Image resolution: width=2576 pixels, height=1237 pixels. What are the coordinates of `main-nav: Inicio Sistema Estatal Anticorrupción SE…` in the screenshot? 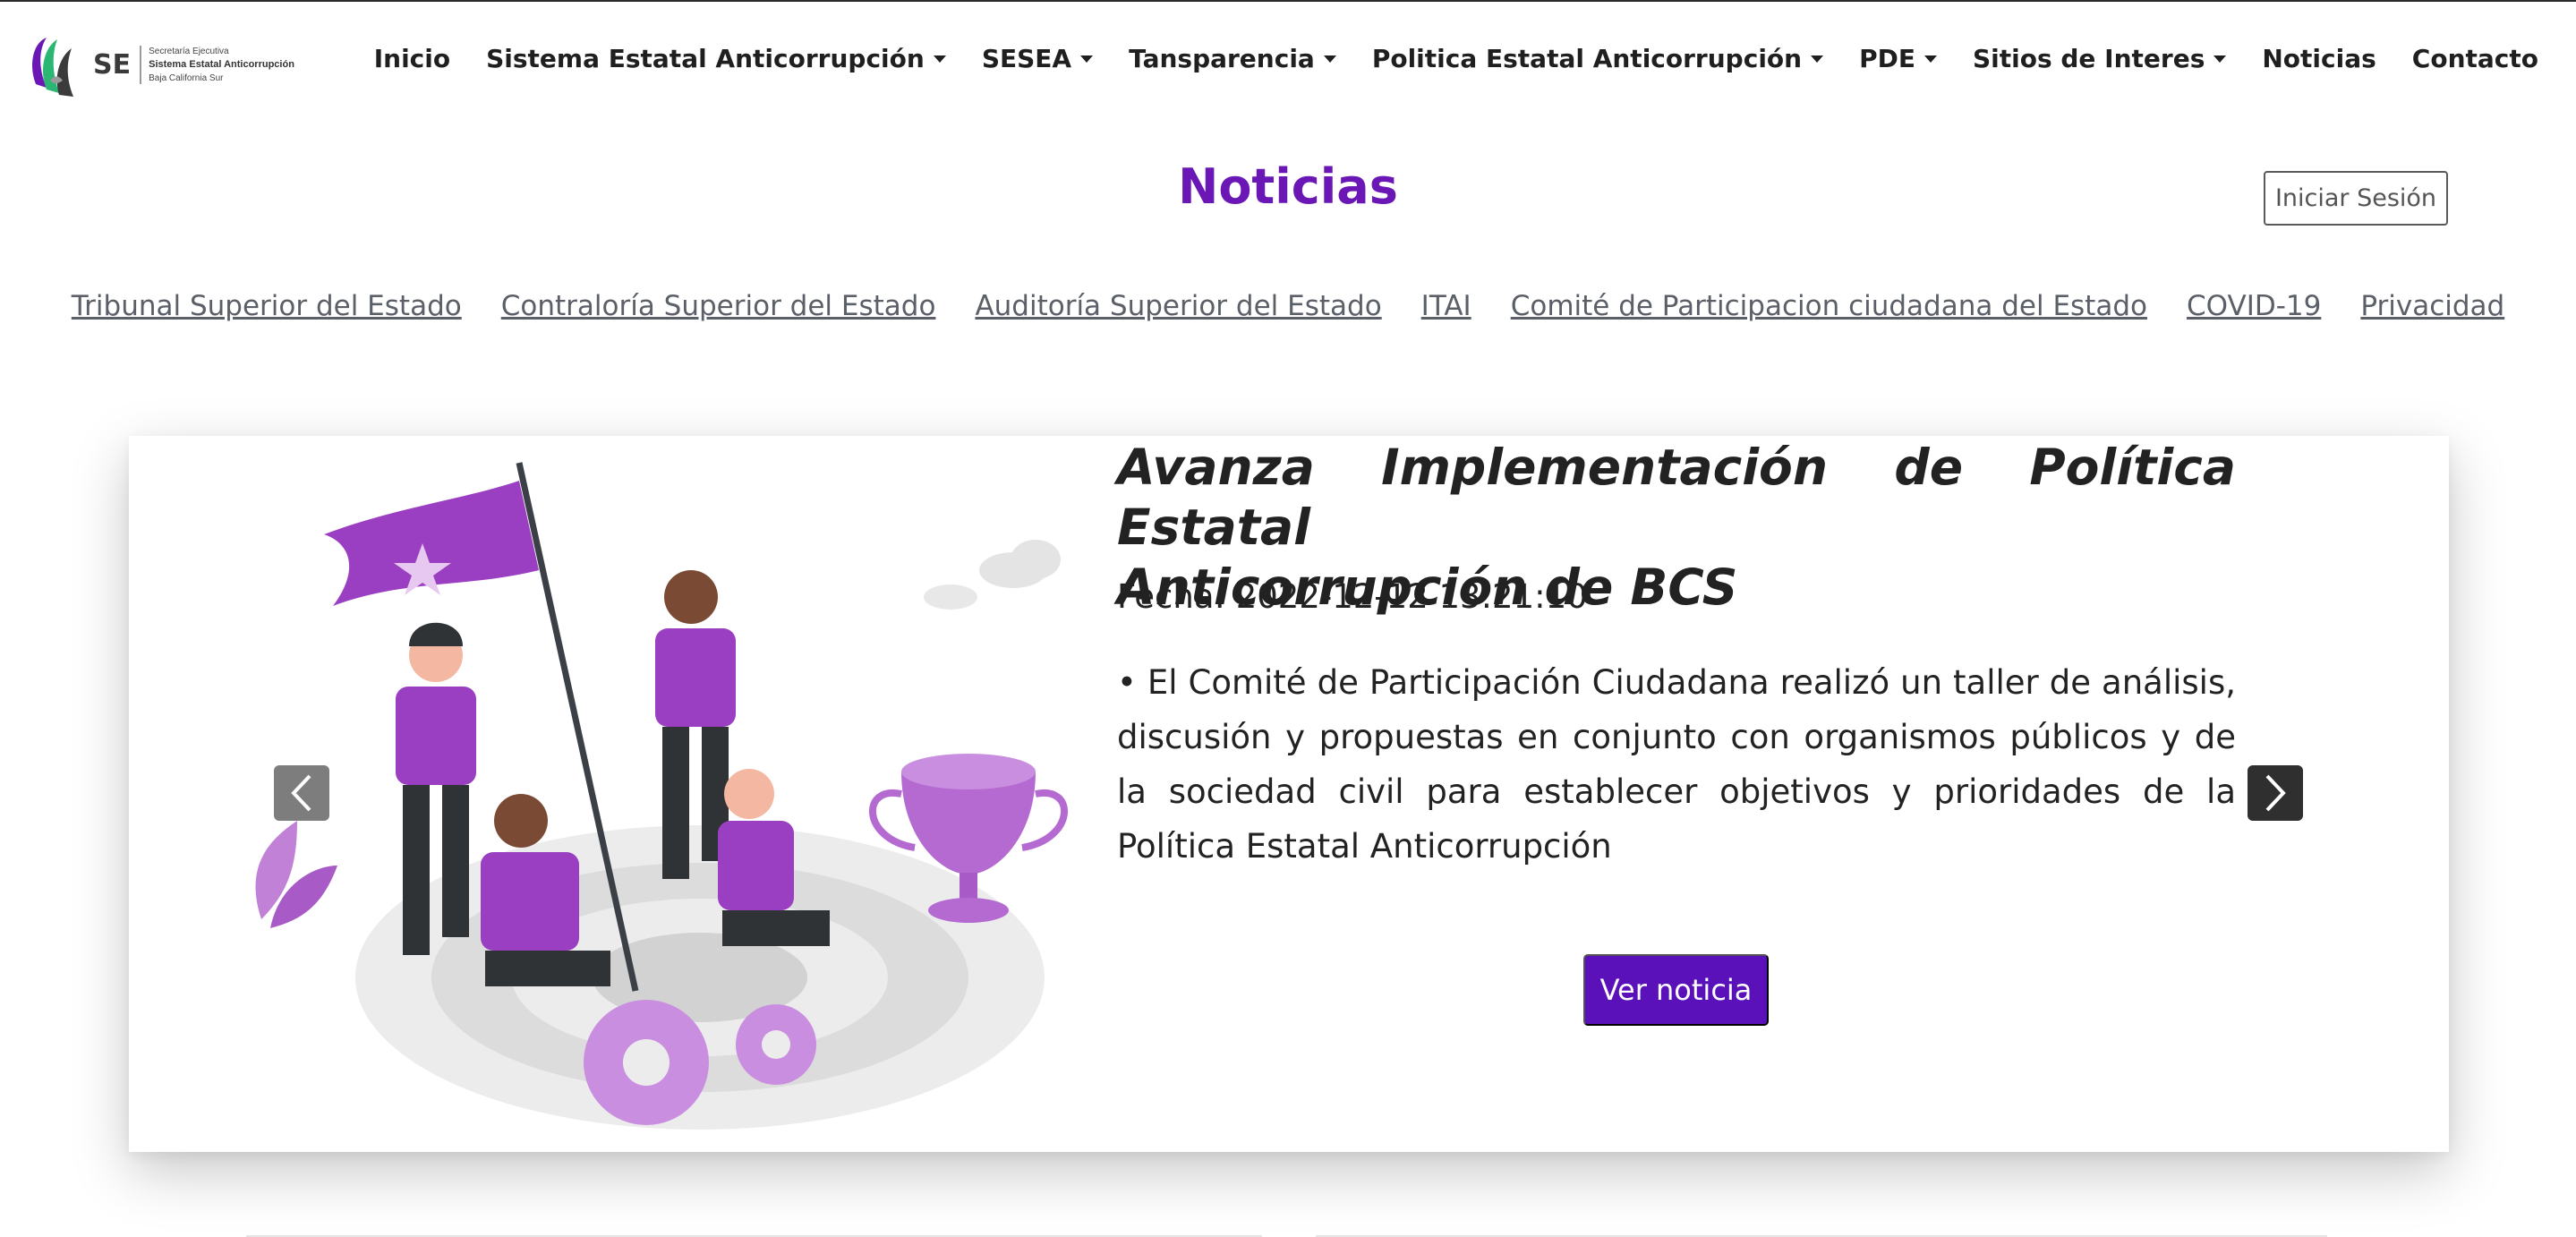 It's located at (1456, 59).